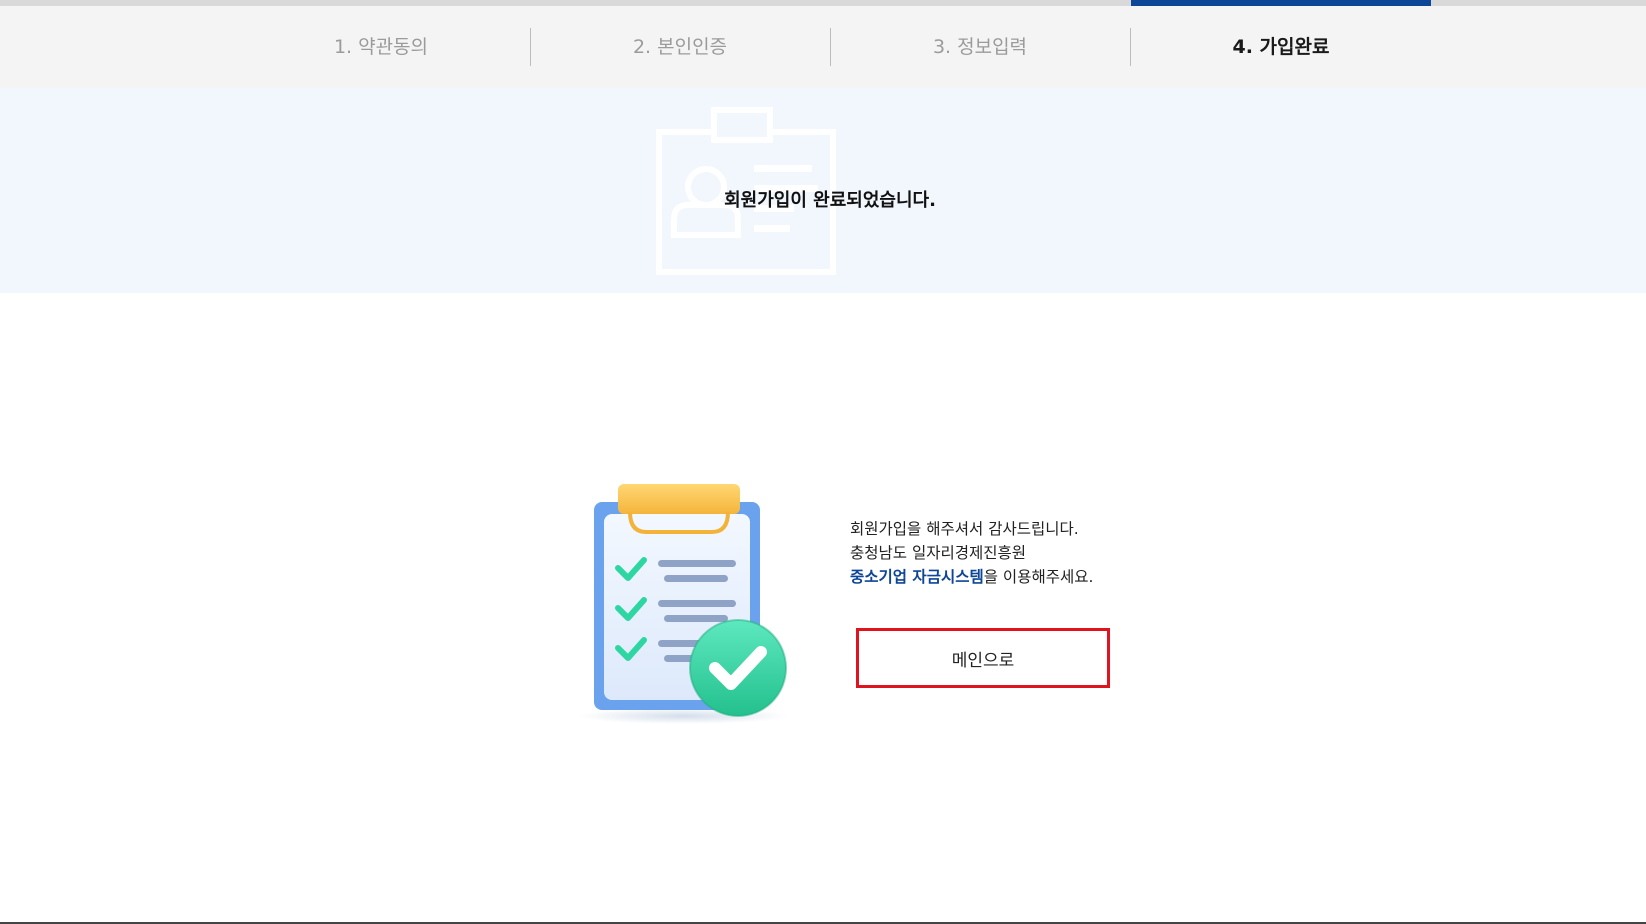 The image size is (1646, 924). What do you see at coordinates (983, 658) in the screenshot?
I see `go-to-main-button: 메인으로` at bounding box center [983, 658].